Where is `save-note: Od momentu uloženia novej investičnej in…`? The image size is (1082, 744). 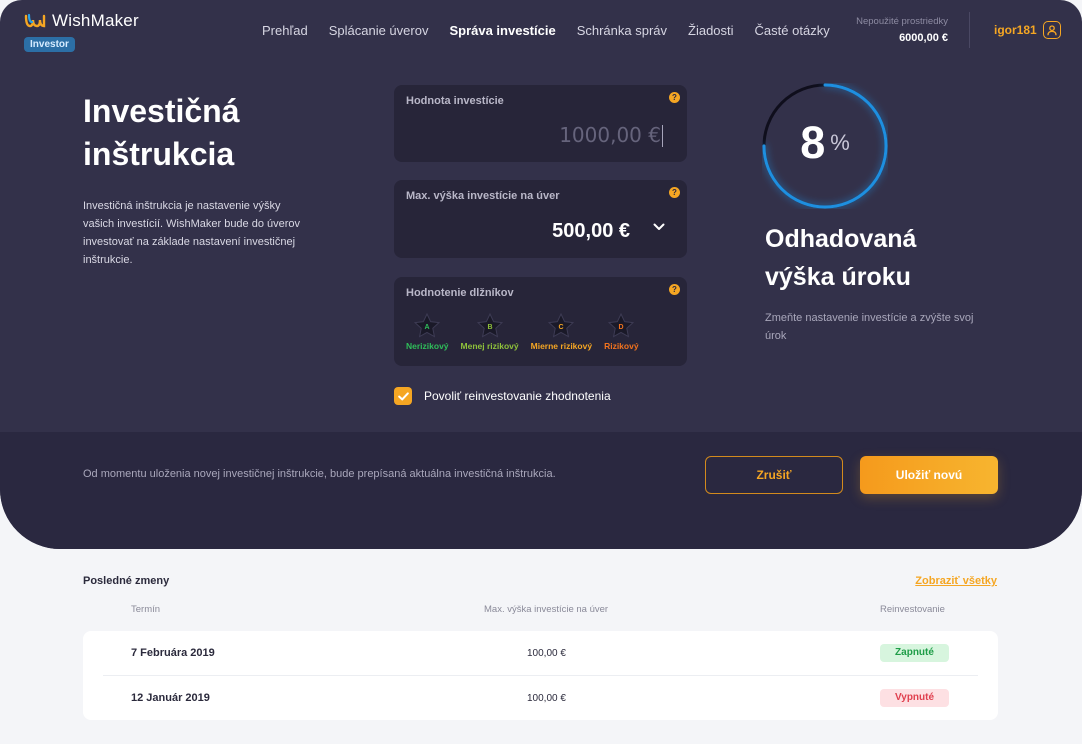 save-note: Od momentu uloženia novej investičnej in… is located at coordinates (319, 474).